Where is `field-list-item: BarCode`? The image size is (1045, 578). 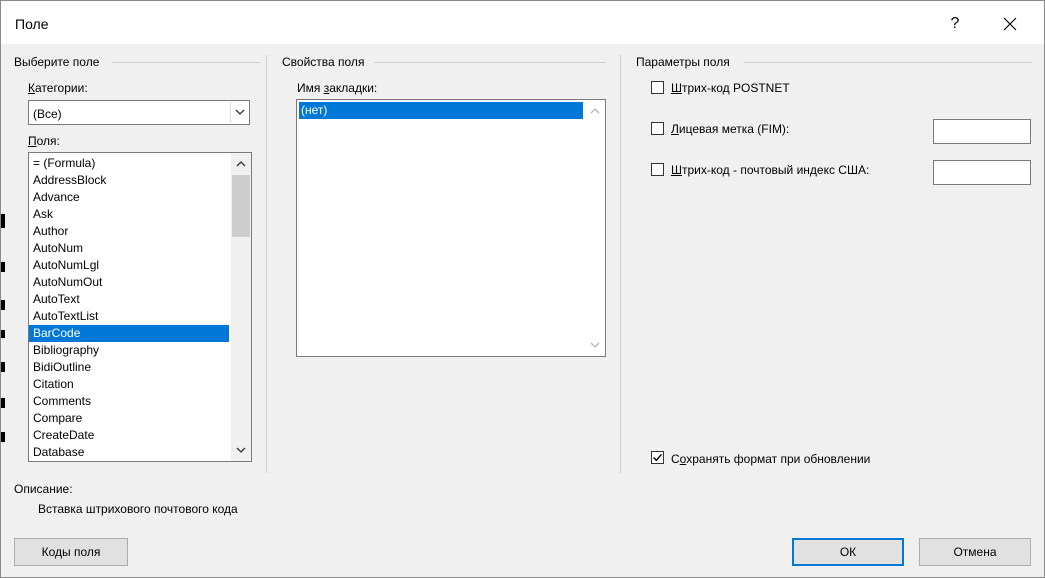
field-list-item: BarCode is located at coordinates (129, 333).